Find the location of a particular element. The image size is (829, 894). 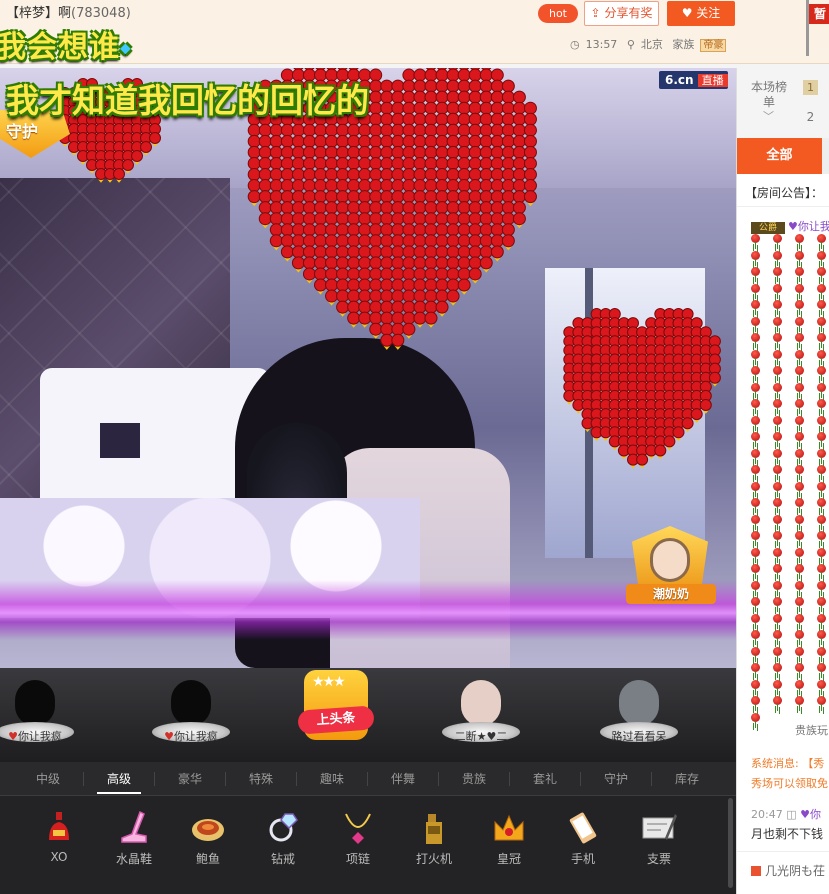

chat-user: ♥你让我 is located at coordinates (808, 226).